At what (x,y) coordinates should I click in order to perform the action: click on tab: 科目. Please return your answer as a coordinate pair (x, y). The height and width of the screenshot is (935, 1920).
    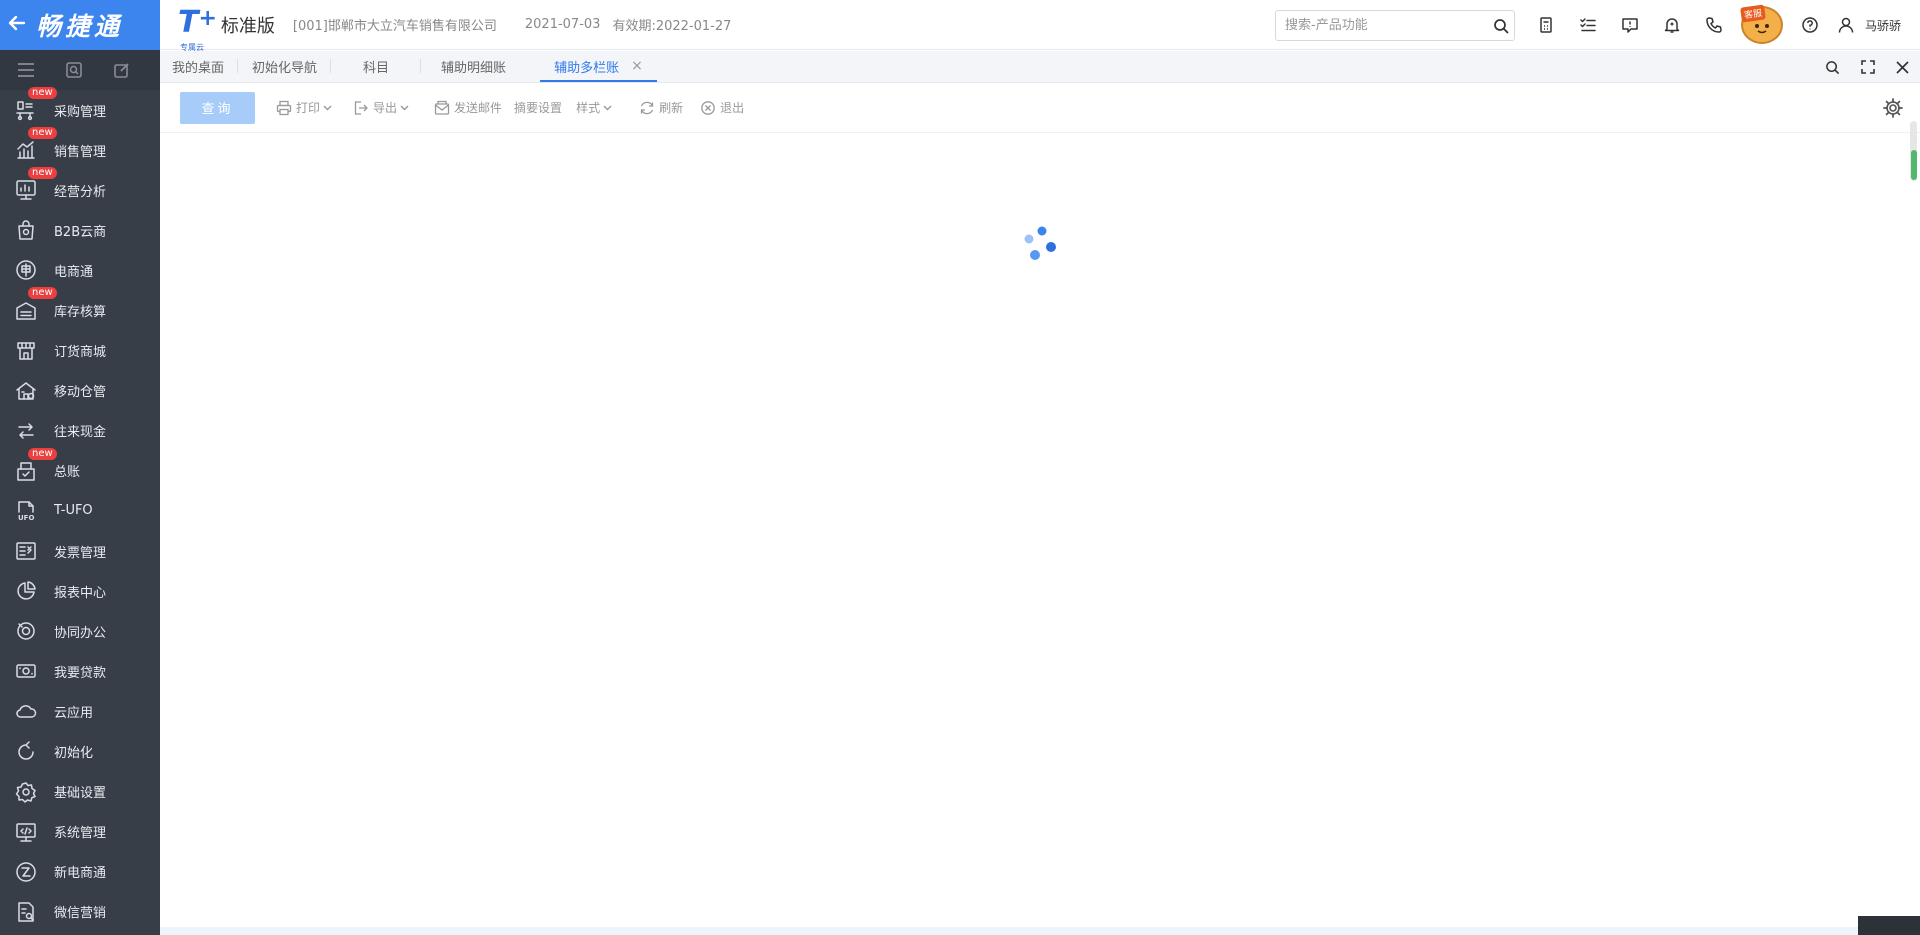
    Looking at the image, I should click on (376, 66).